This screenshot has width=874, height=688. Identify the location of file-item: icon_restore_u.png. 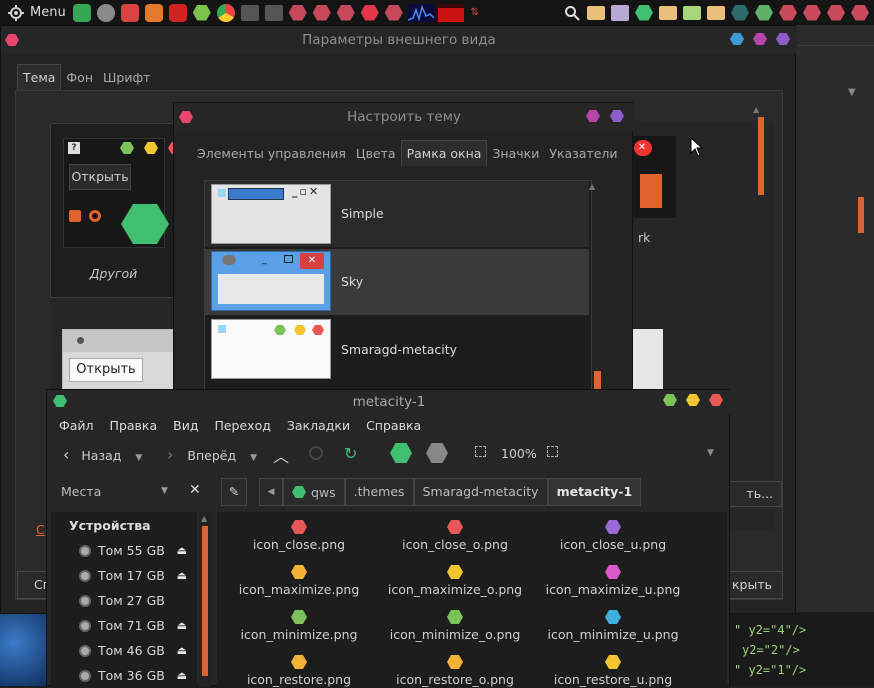
(613, 671).